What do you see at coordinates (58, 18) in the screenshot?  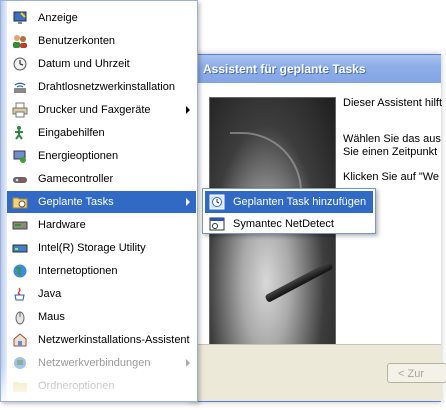 I see `menu-item-label: Anzeige` at bounding box center [58, 18].